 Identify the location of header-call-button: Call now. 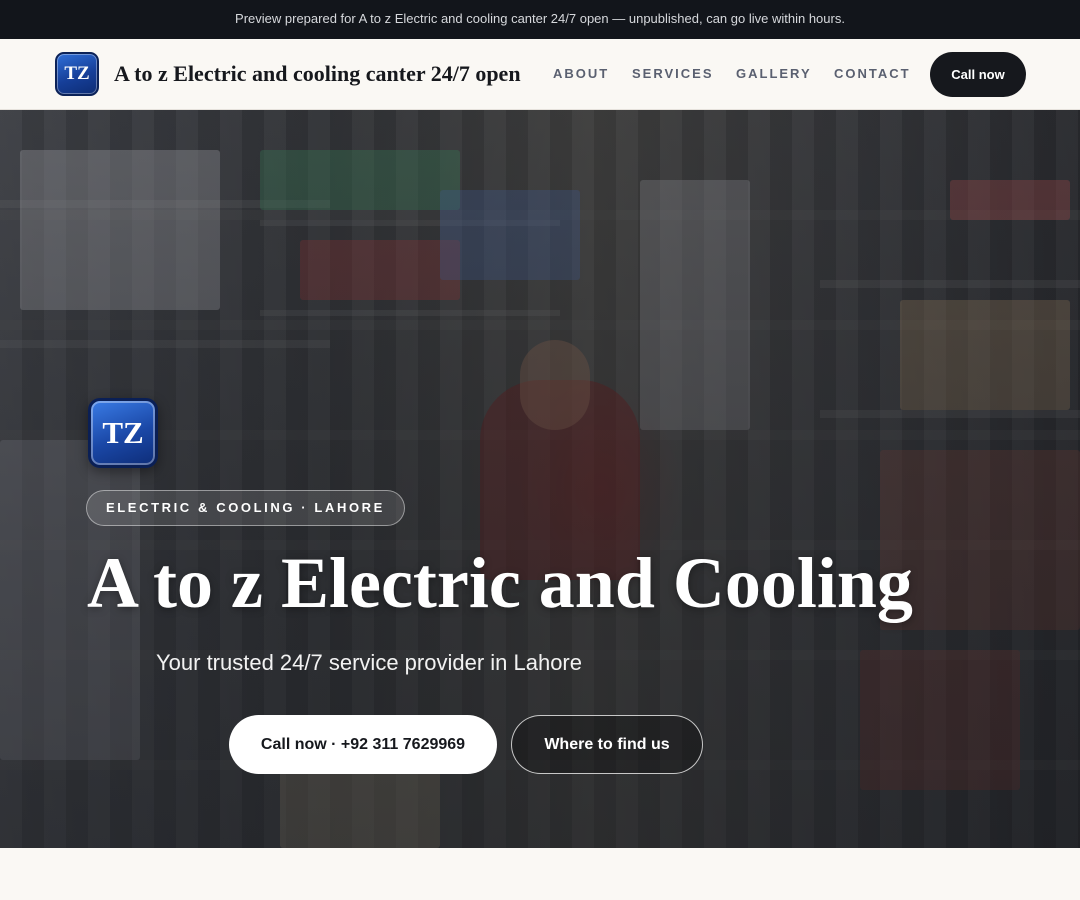
(978, 74).